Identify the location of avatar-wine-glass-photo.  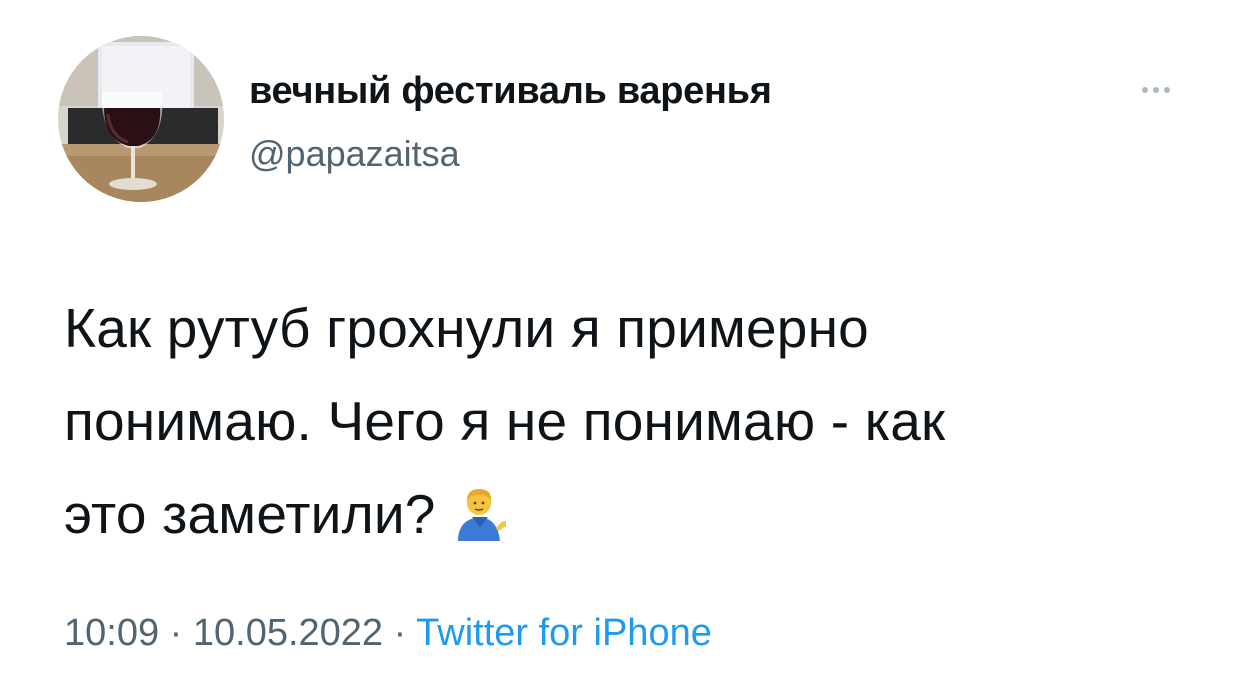
(141, 119).